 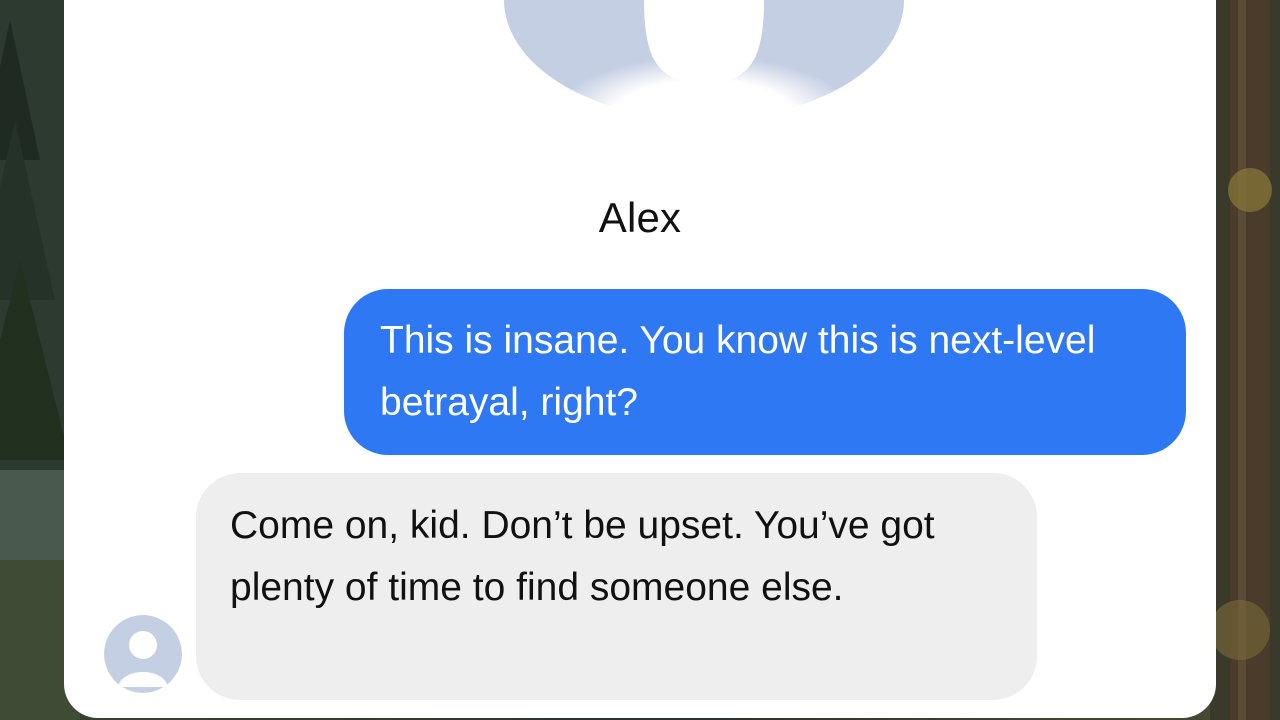 I want to click on contact-avatar-large, so click(x=704, y=70).